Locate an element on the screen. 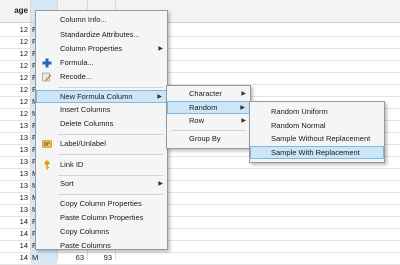 This screenshot has height=265, width=400. menu-item-paste-columns: Paste Columns is located at coordinates (101, 246).